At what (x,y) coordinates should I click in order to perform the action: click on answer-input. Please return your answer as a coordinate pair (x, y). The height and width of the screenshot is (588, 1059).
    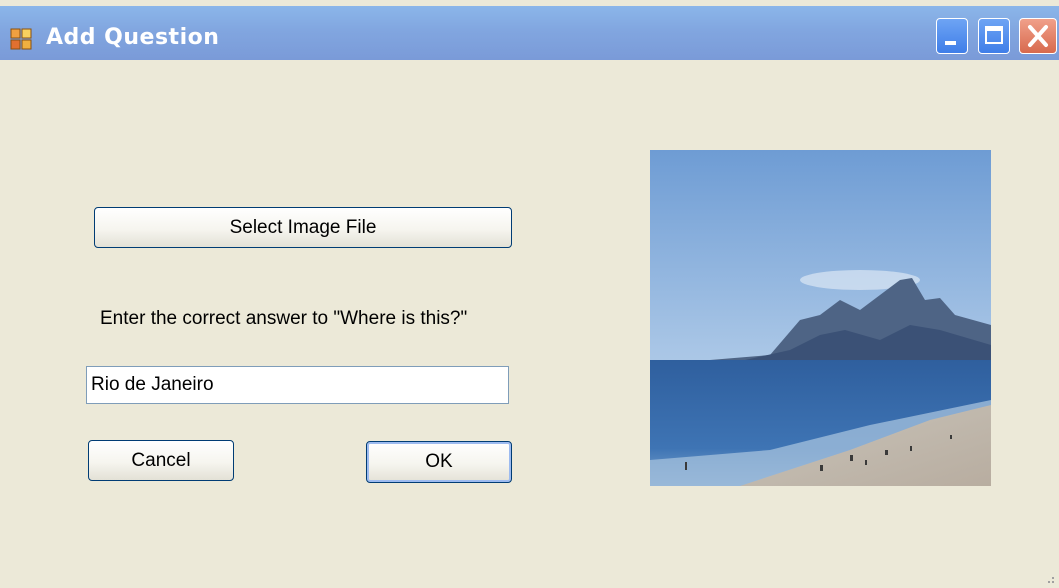
    Looking at the image, I should click on (297, 385).